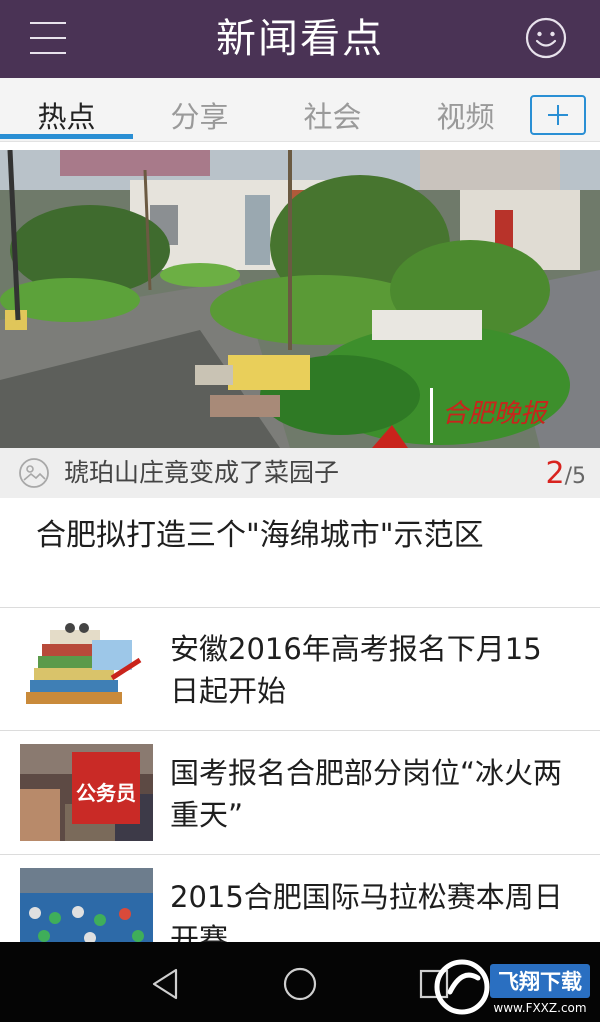  I want to click on banner-caption-bar: 琥珀山庄竟变成了菜园子 2/5, so click(300, 473).